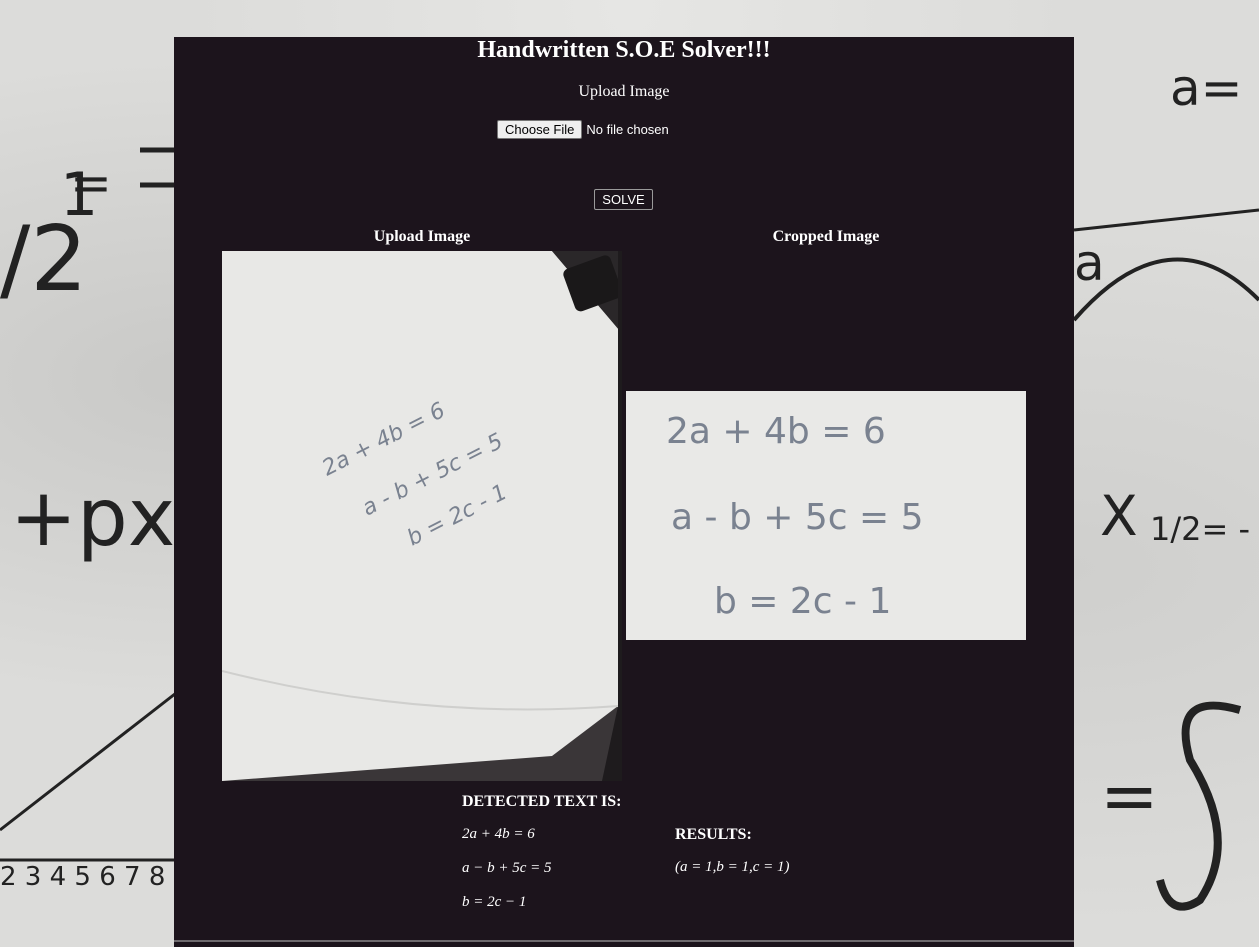  What do you see at coordinates (797, 517) in the screenshot?
I see `cropped-eq-2: a - b + 5c = 5` at bounding box center [797, 517].